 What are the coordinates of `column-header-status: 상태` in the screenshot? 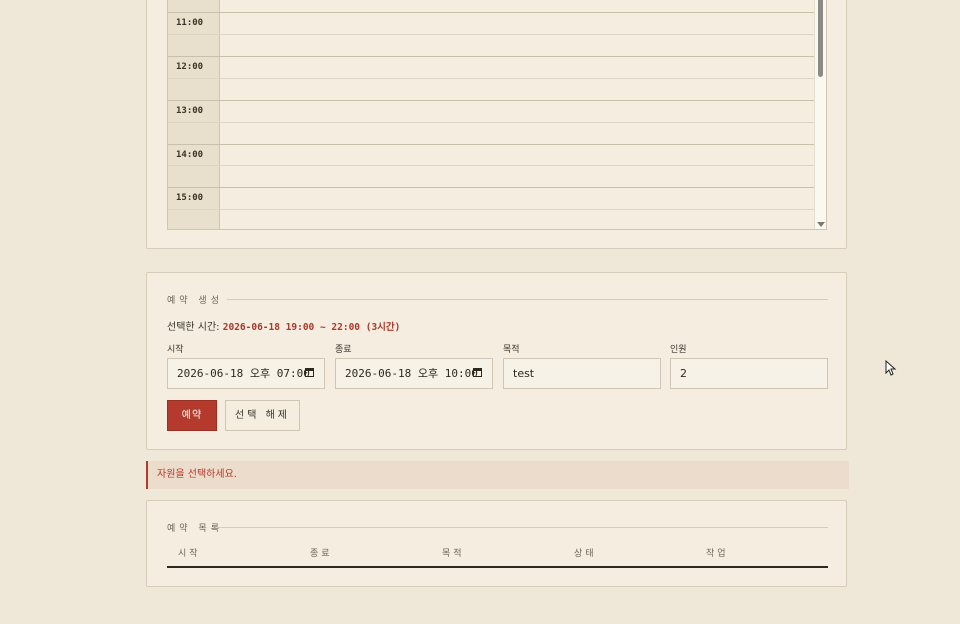 It's located at (585, 554).